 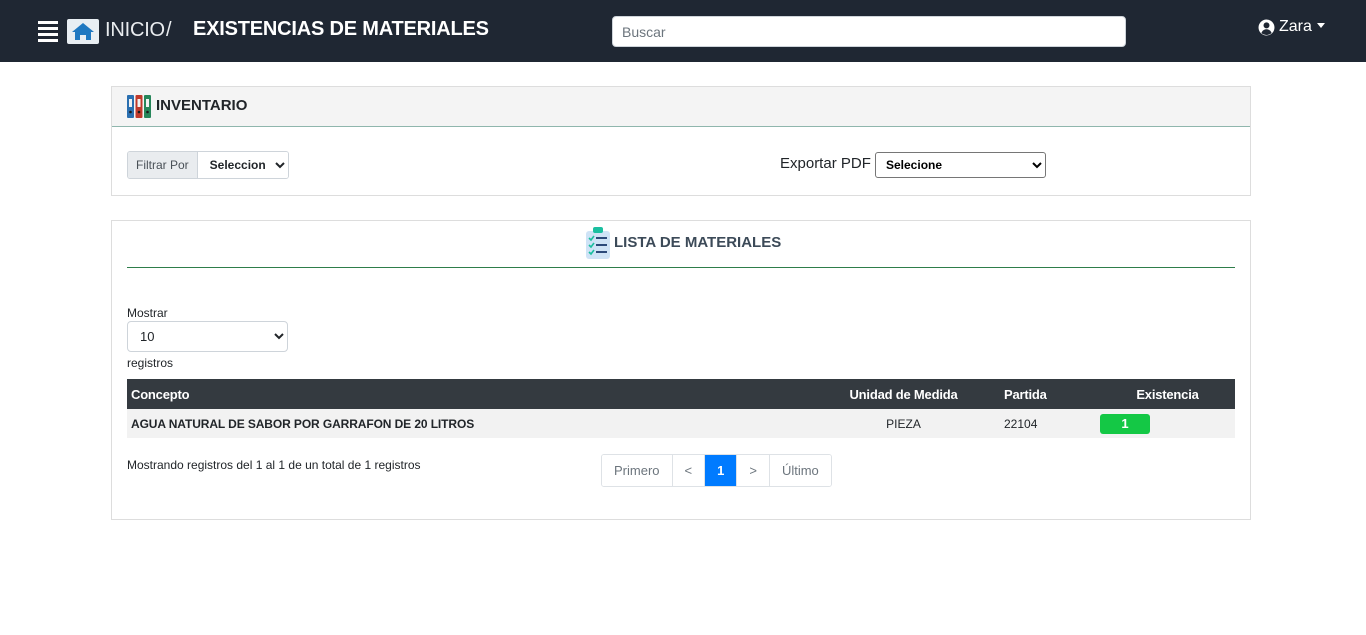 I want to click on top-navbar: INICIO / EXISTENCIAS DE MATERIALES Zara, so click(x=683, y=31).